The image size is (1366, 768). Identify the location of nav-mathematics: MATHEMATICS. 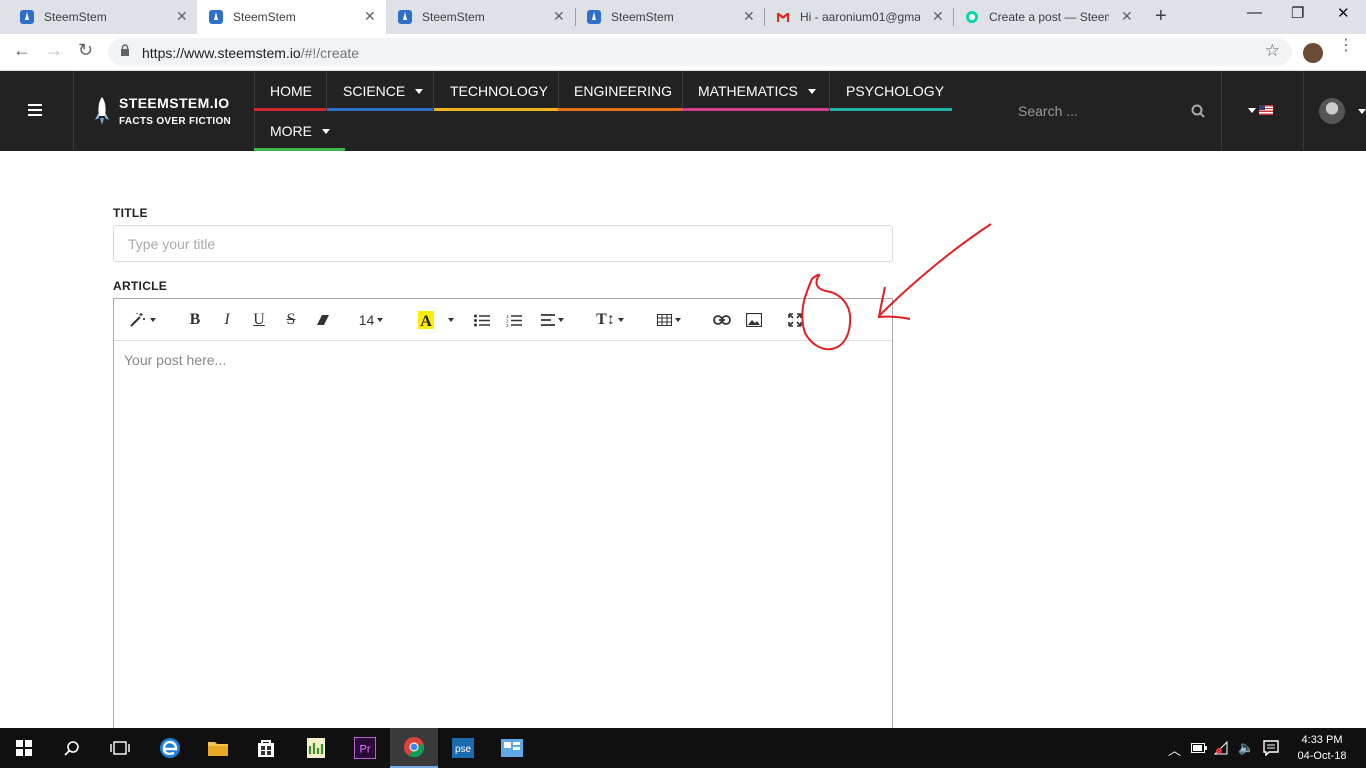
(755, 91).